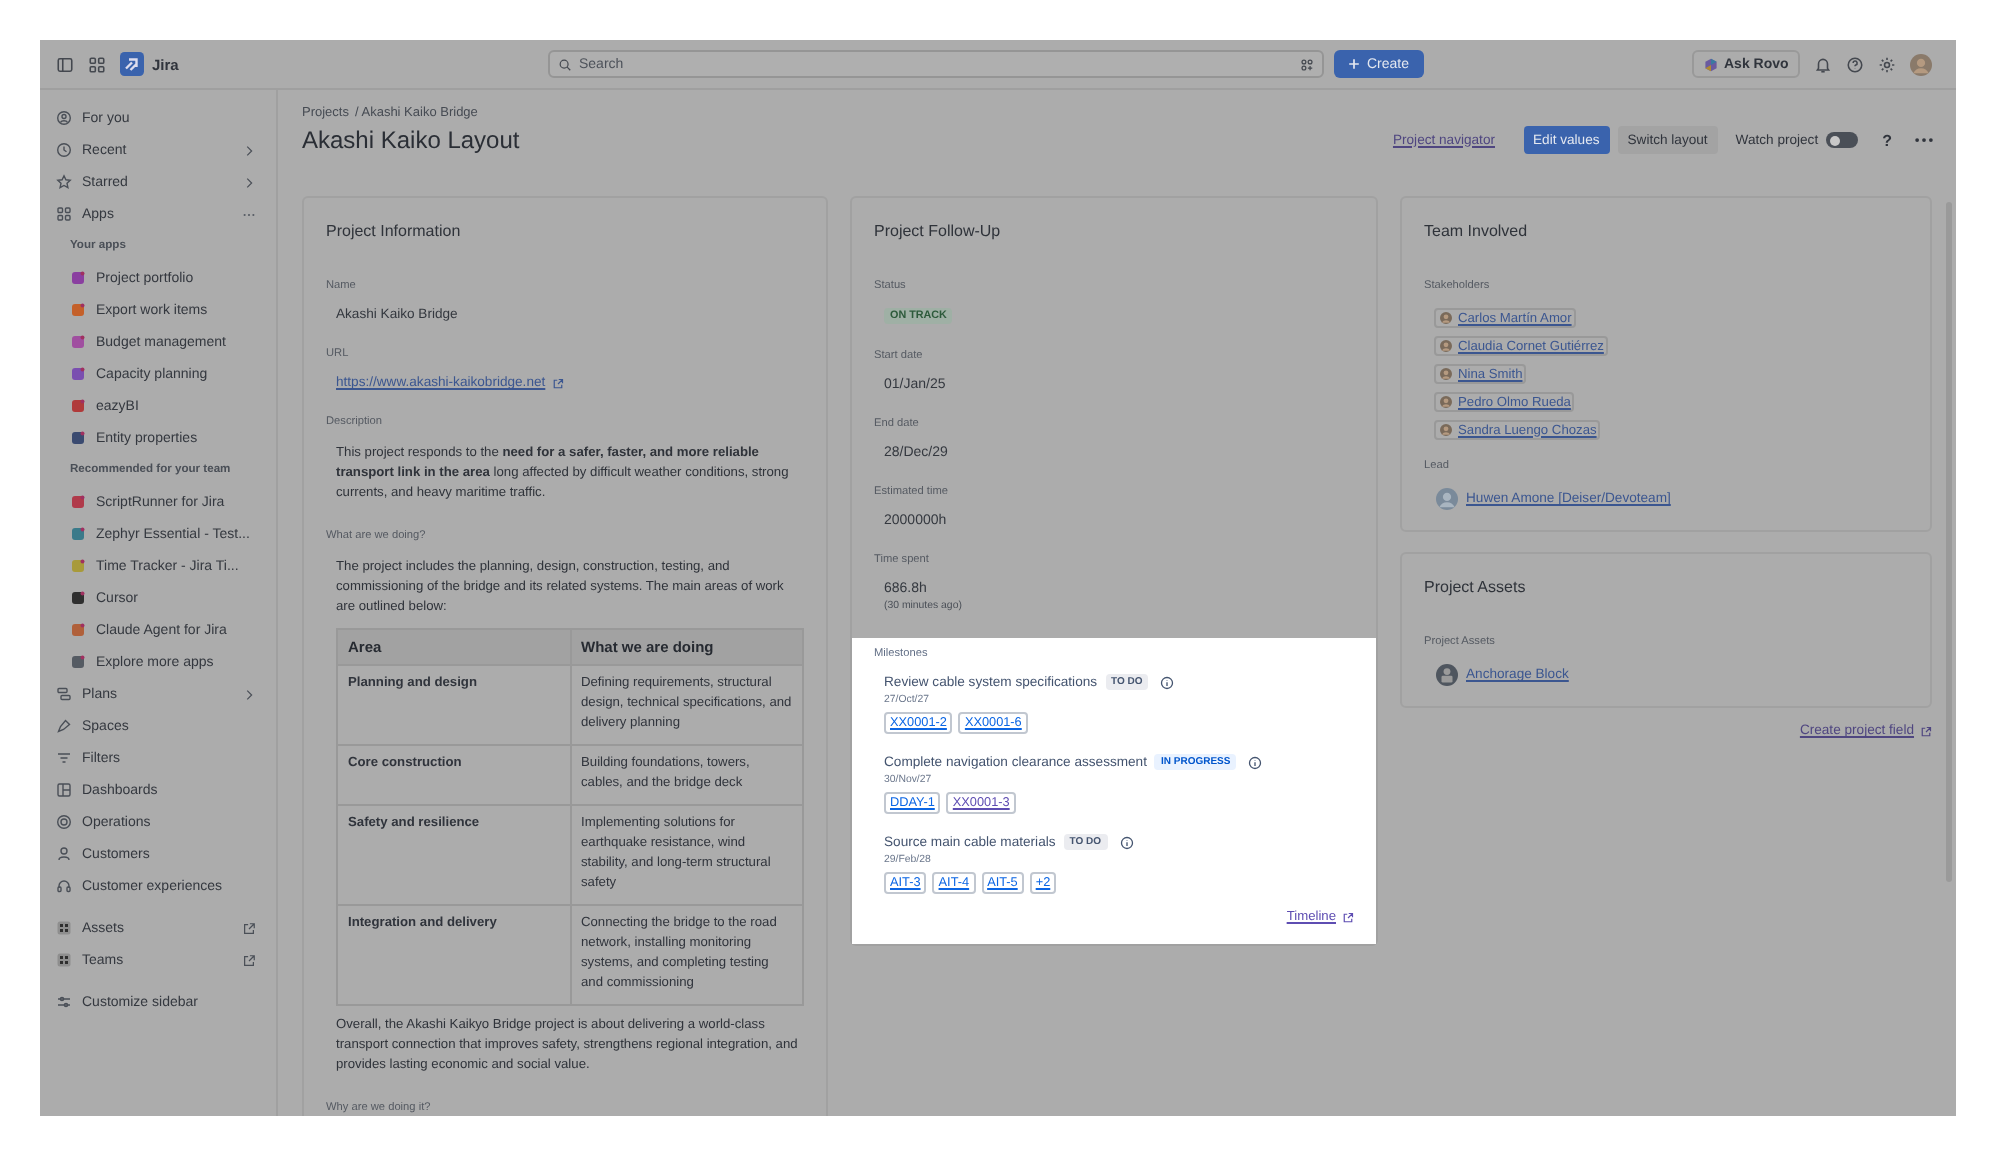  Describe the element at coordinates (132, 64) in the screenshot. I see `jira-logo-icon` at that location.